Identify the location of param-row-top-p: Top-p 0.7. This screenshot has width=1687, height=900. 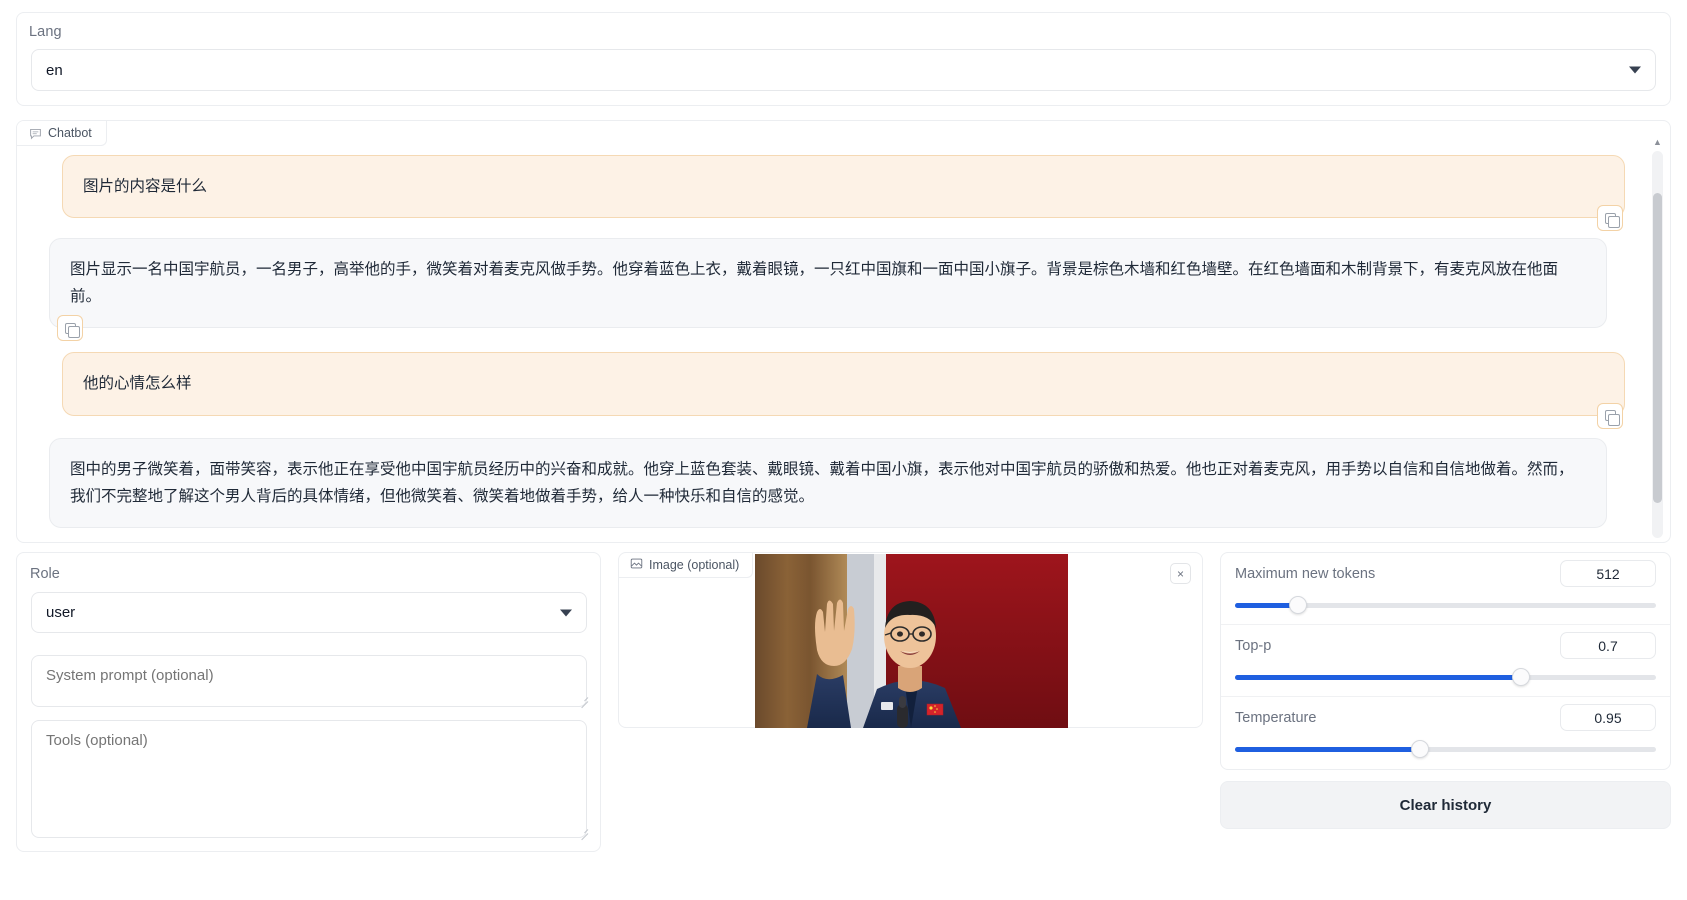
(1445, 661).